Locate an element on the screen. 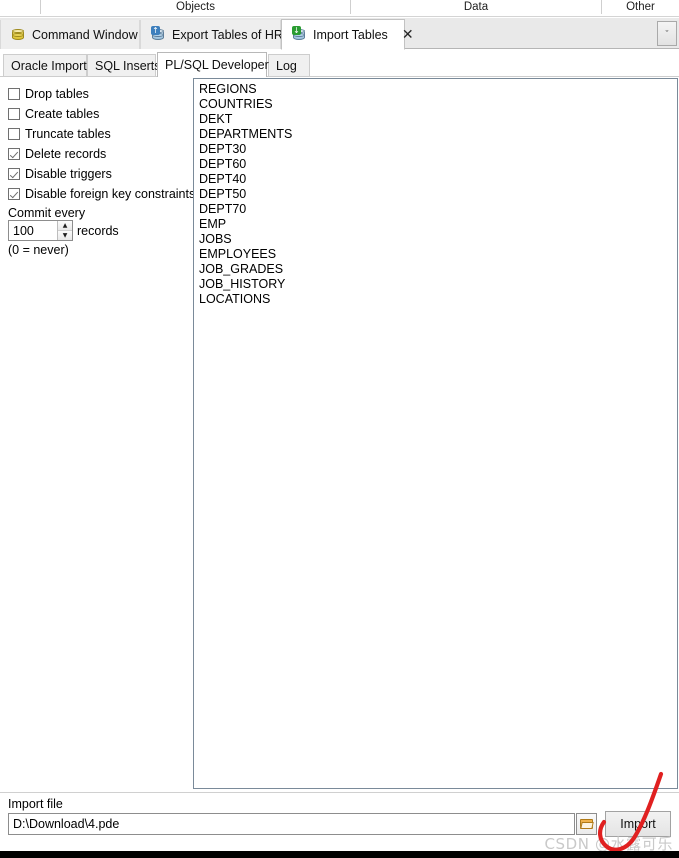 This screenshot has height=858, width=679. tab-overflow-dropdown: ˇ is located at coordinates (667, 33).